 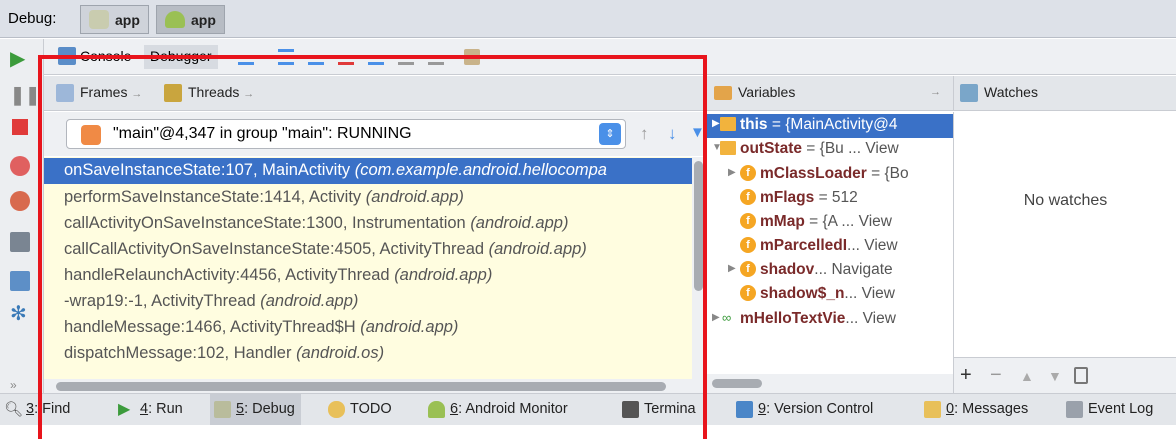 What do you see at coordinates (472, 57) in the screenshot?
I see `evaluate-expression-icon` at bounding box center [472, 57].